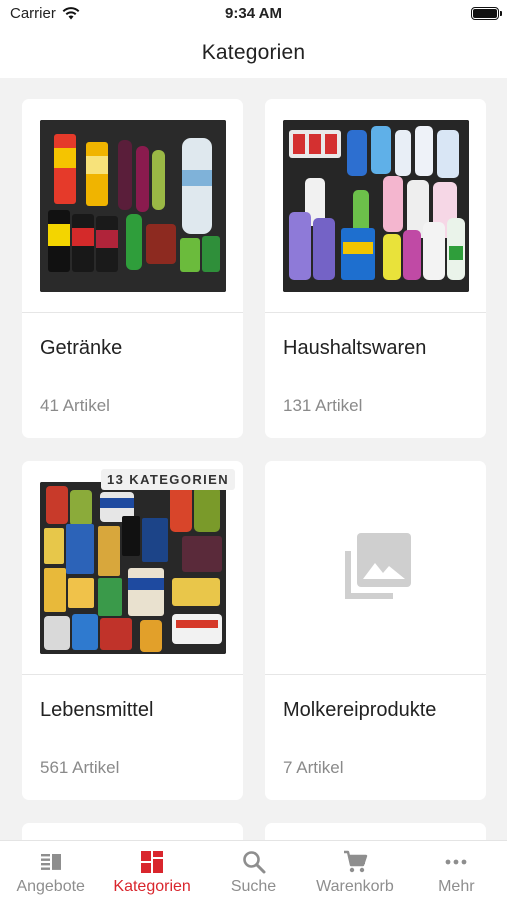  I want to click on tab-angebote: Angebote, so click(50, 870).